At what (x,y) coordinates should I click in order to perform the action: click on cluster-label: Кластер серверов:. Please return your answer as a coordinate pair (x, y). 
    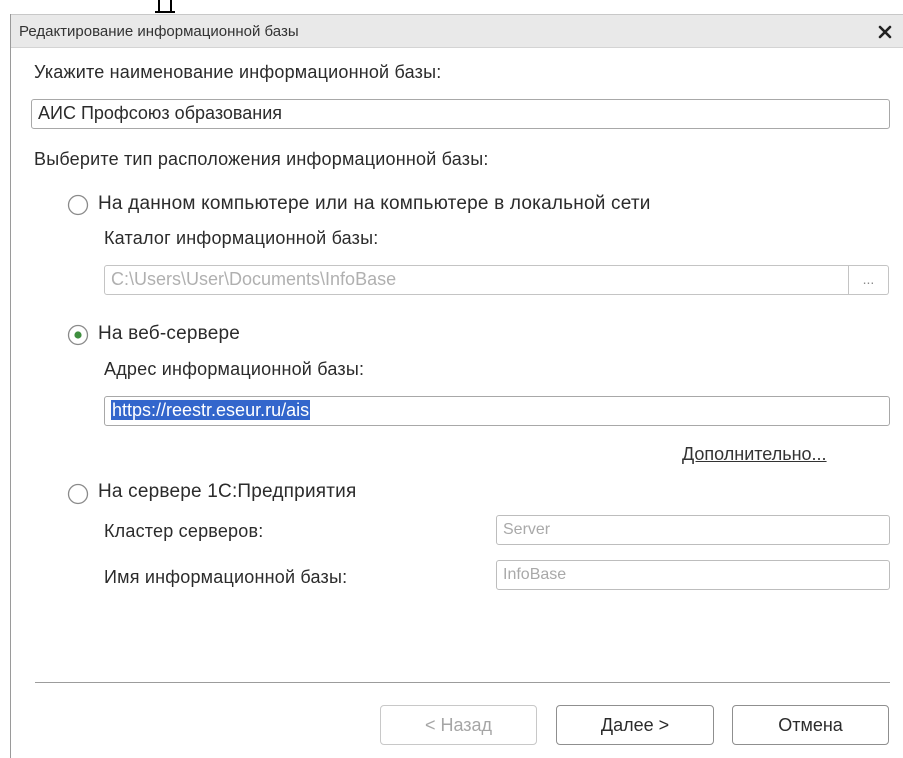
    Looking at the image, I should click on (184, 531).